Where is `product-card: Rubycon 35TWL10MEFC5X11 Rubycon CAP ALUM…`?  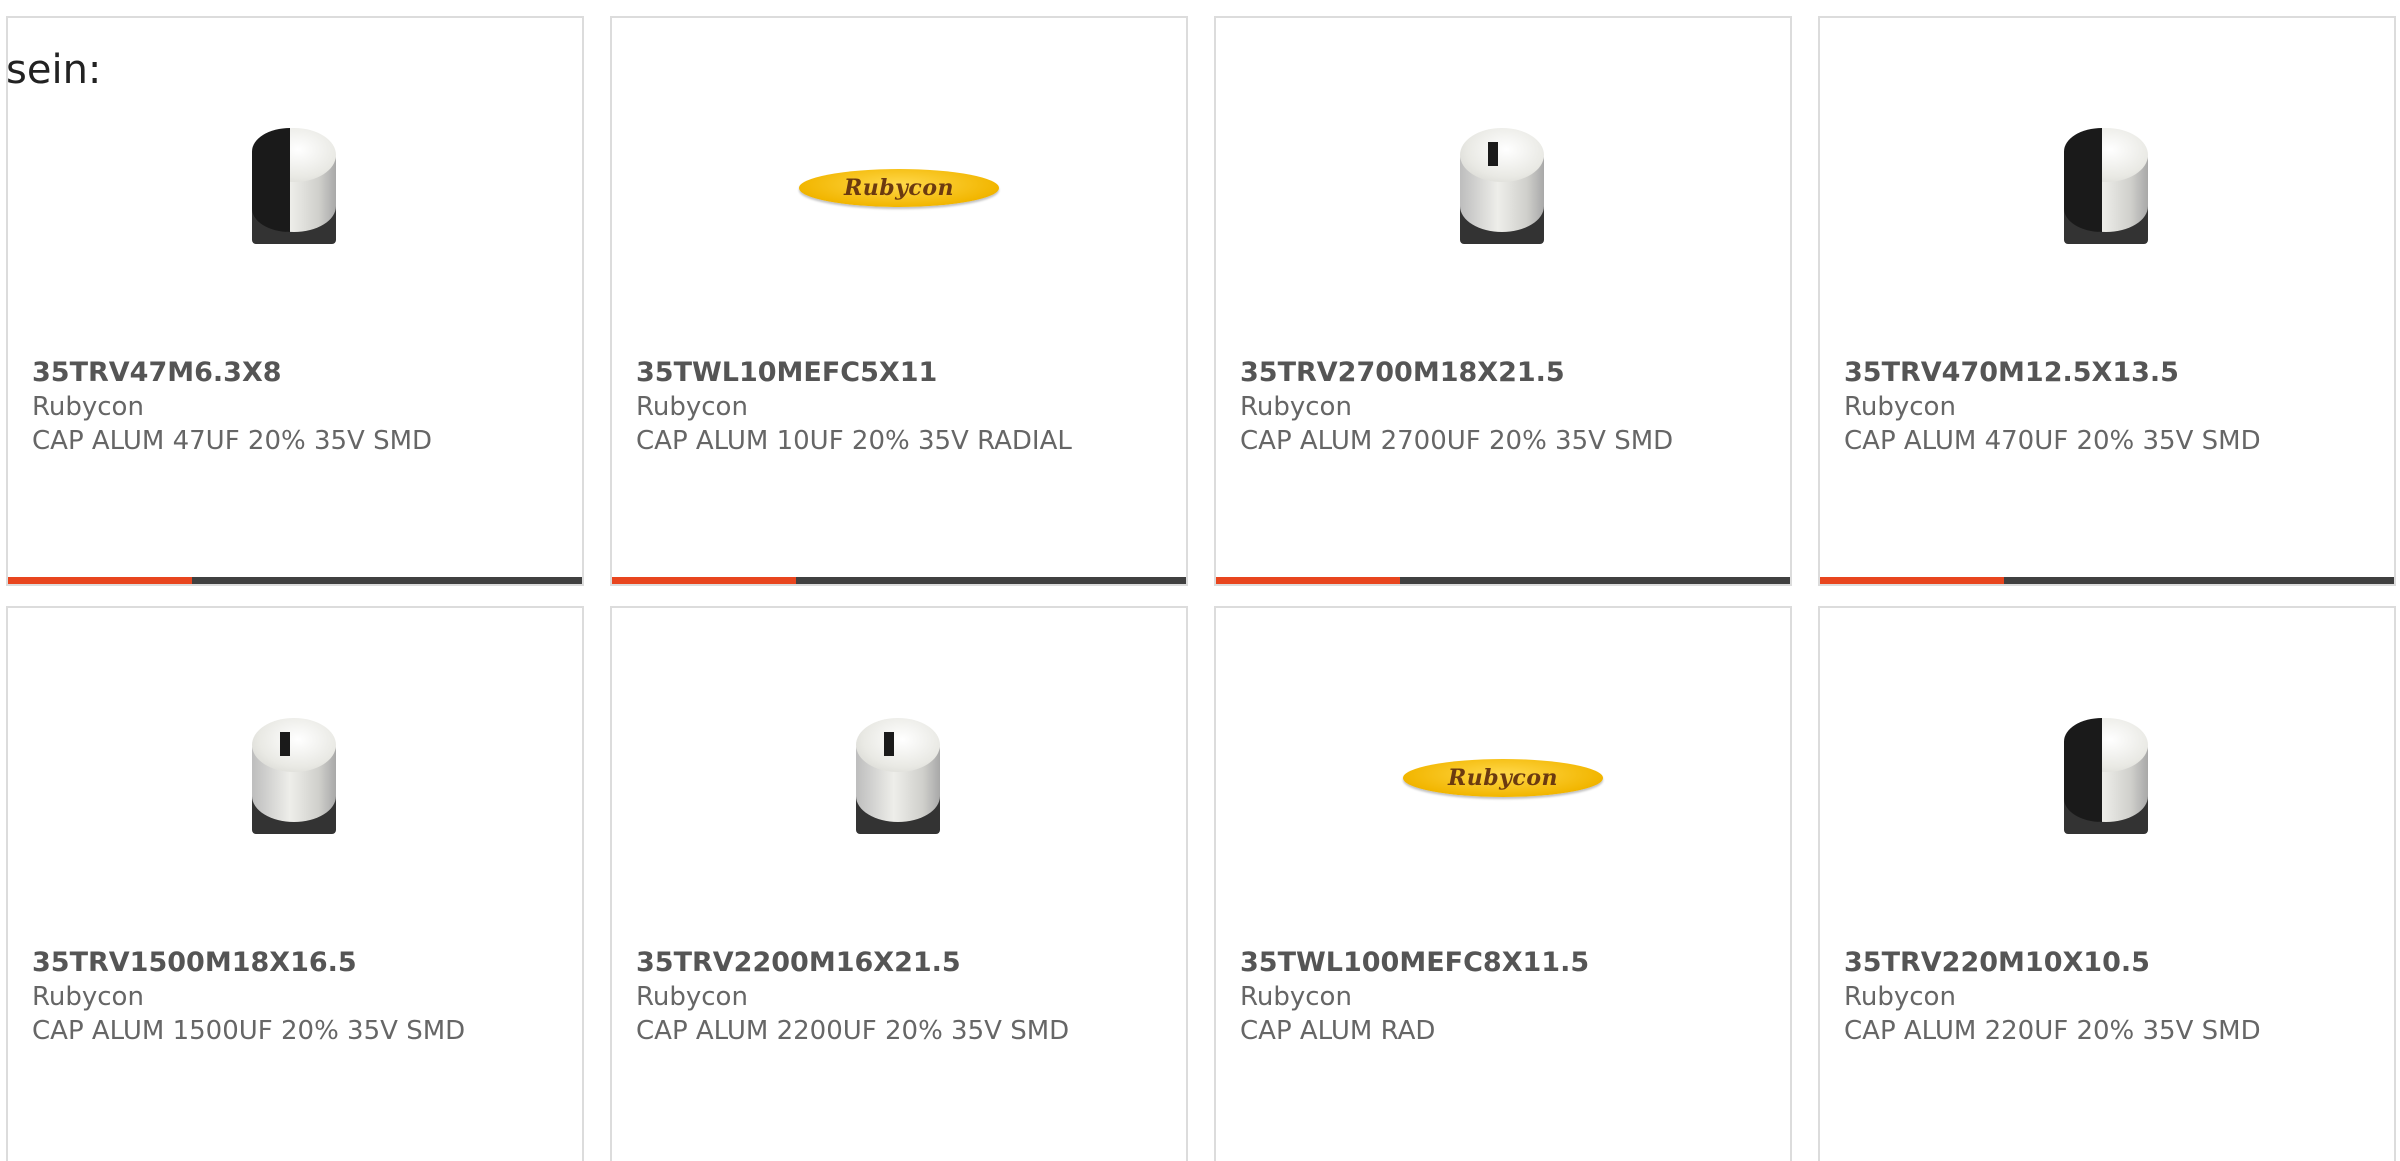 product-card: Rubycon 35TWL10MEFC5X11 Rubycon CAP ALUM… is located at coordinates (899, 301).